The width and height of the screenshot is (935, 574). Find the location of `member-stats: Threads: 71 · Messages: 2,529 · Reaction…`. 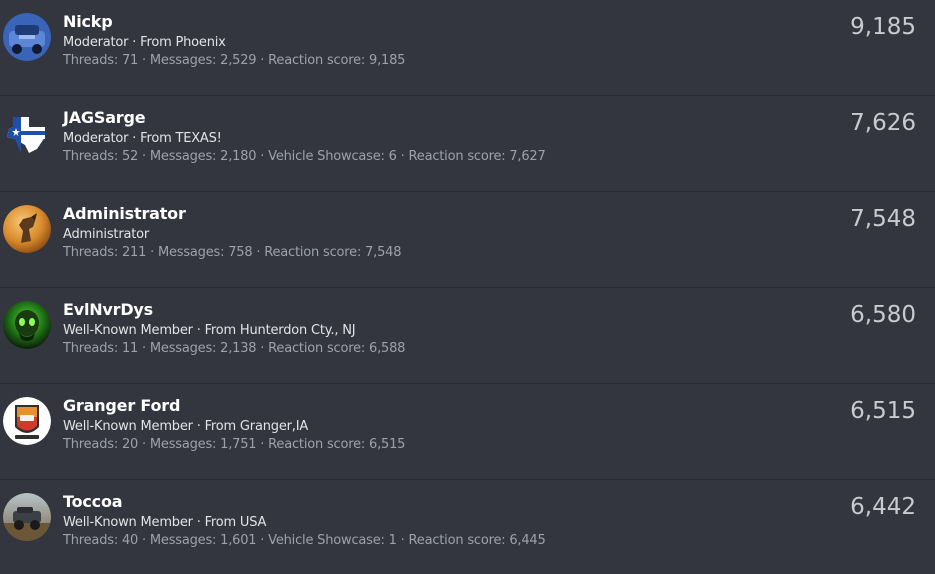

member-stats: Threads: 71 · Messages: 2,529 · Reaction… is located at coordinates (234, 60).